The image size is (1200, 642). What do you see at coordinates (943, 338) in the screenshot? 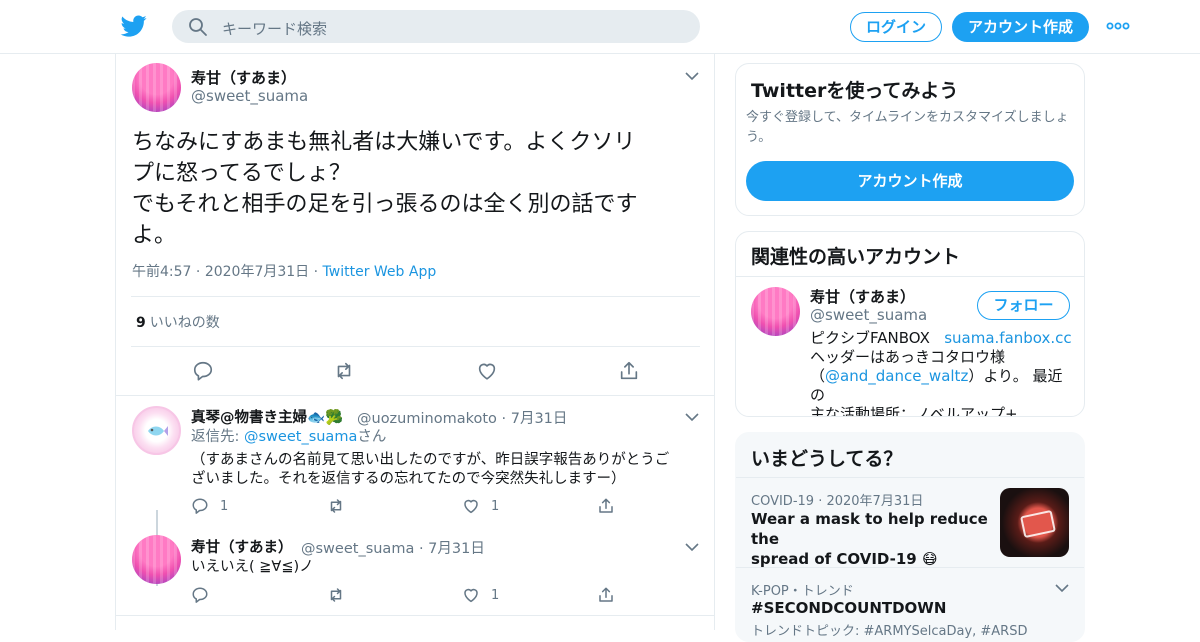
I see `bio-line: ピクシブFANBOX suama.fanbox.cc` at bounding box center [943, 338].